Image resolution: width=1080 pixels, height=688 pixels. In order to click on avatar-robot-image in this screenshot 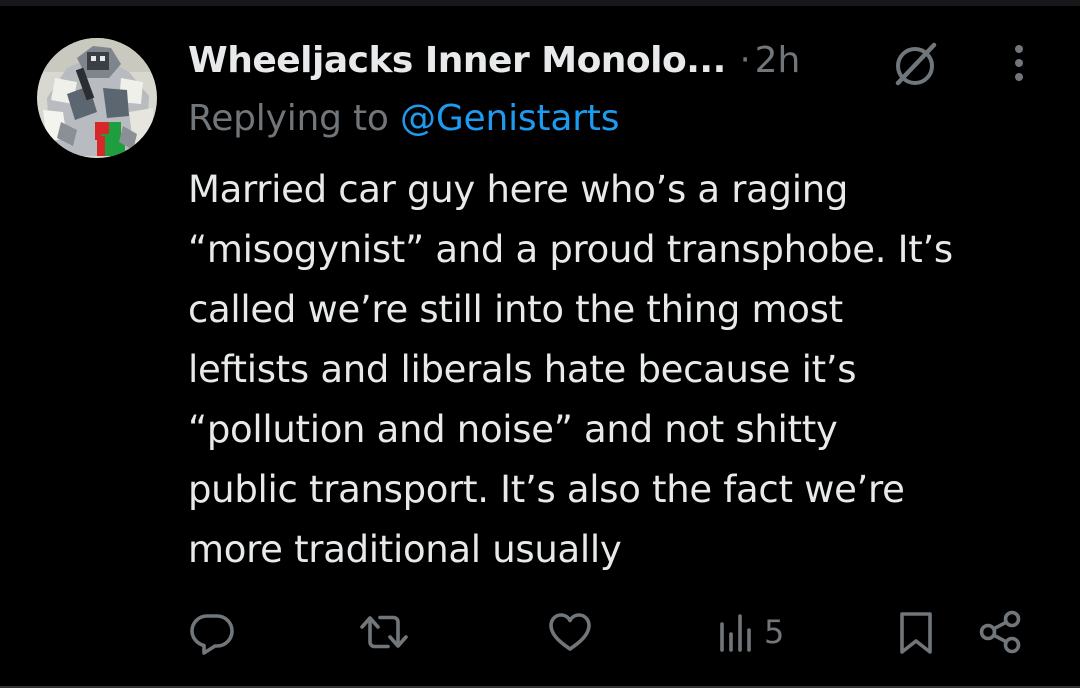, I will do `click(97, 98)`.